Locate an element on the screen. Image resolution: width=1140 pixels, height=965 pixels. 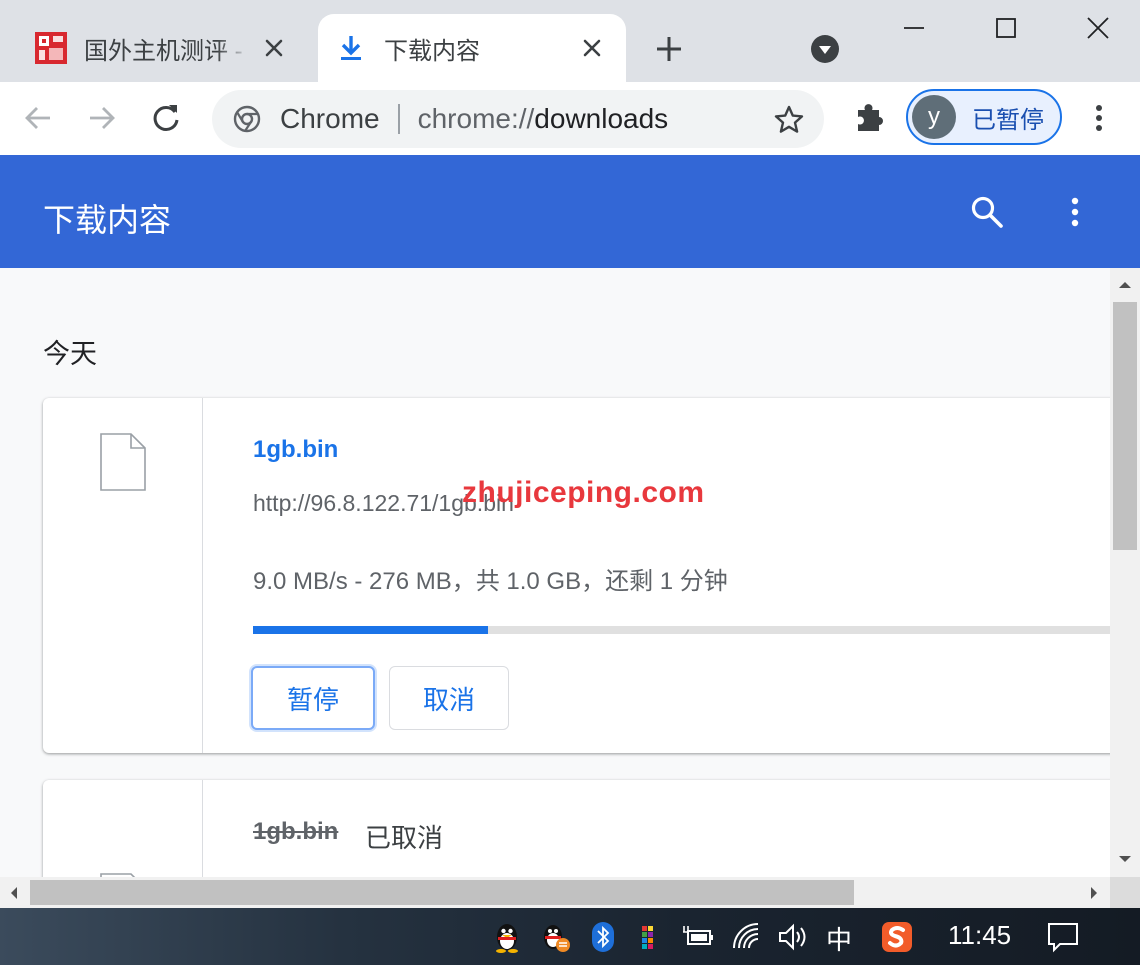
wifi-icon is located at coordinates (747, 937).